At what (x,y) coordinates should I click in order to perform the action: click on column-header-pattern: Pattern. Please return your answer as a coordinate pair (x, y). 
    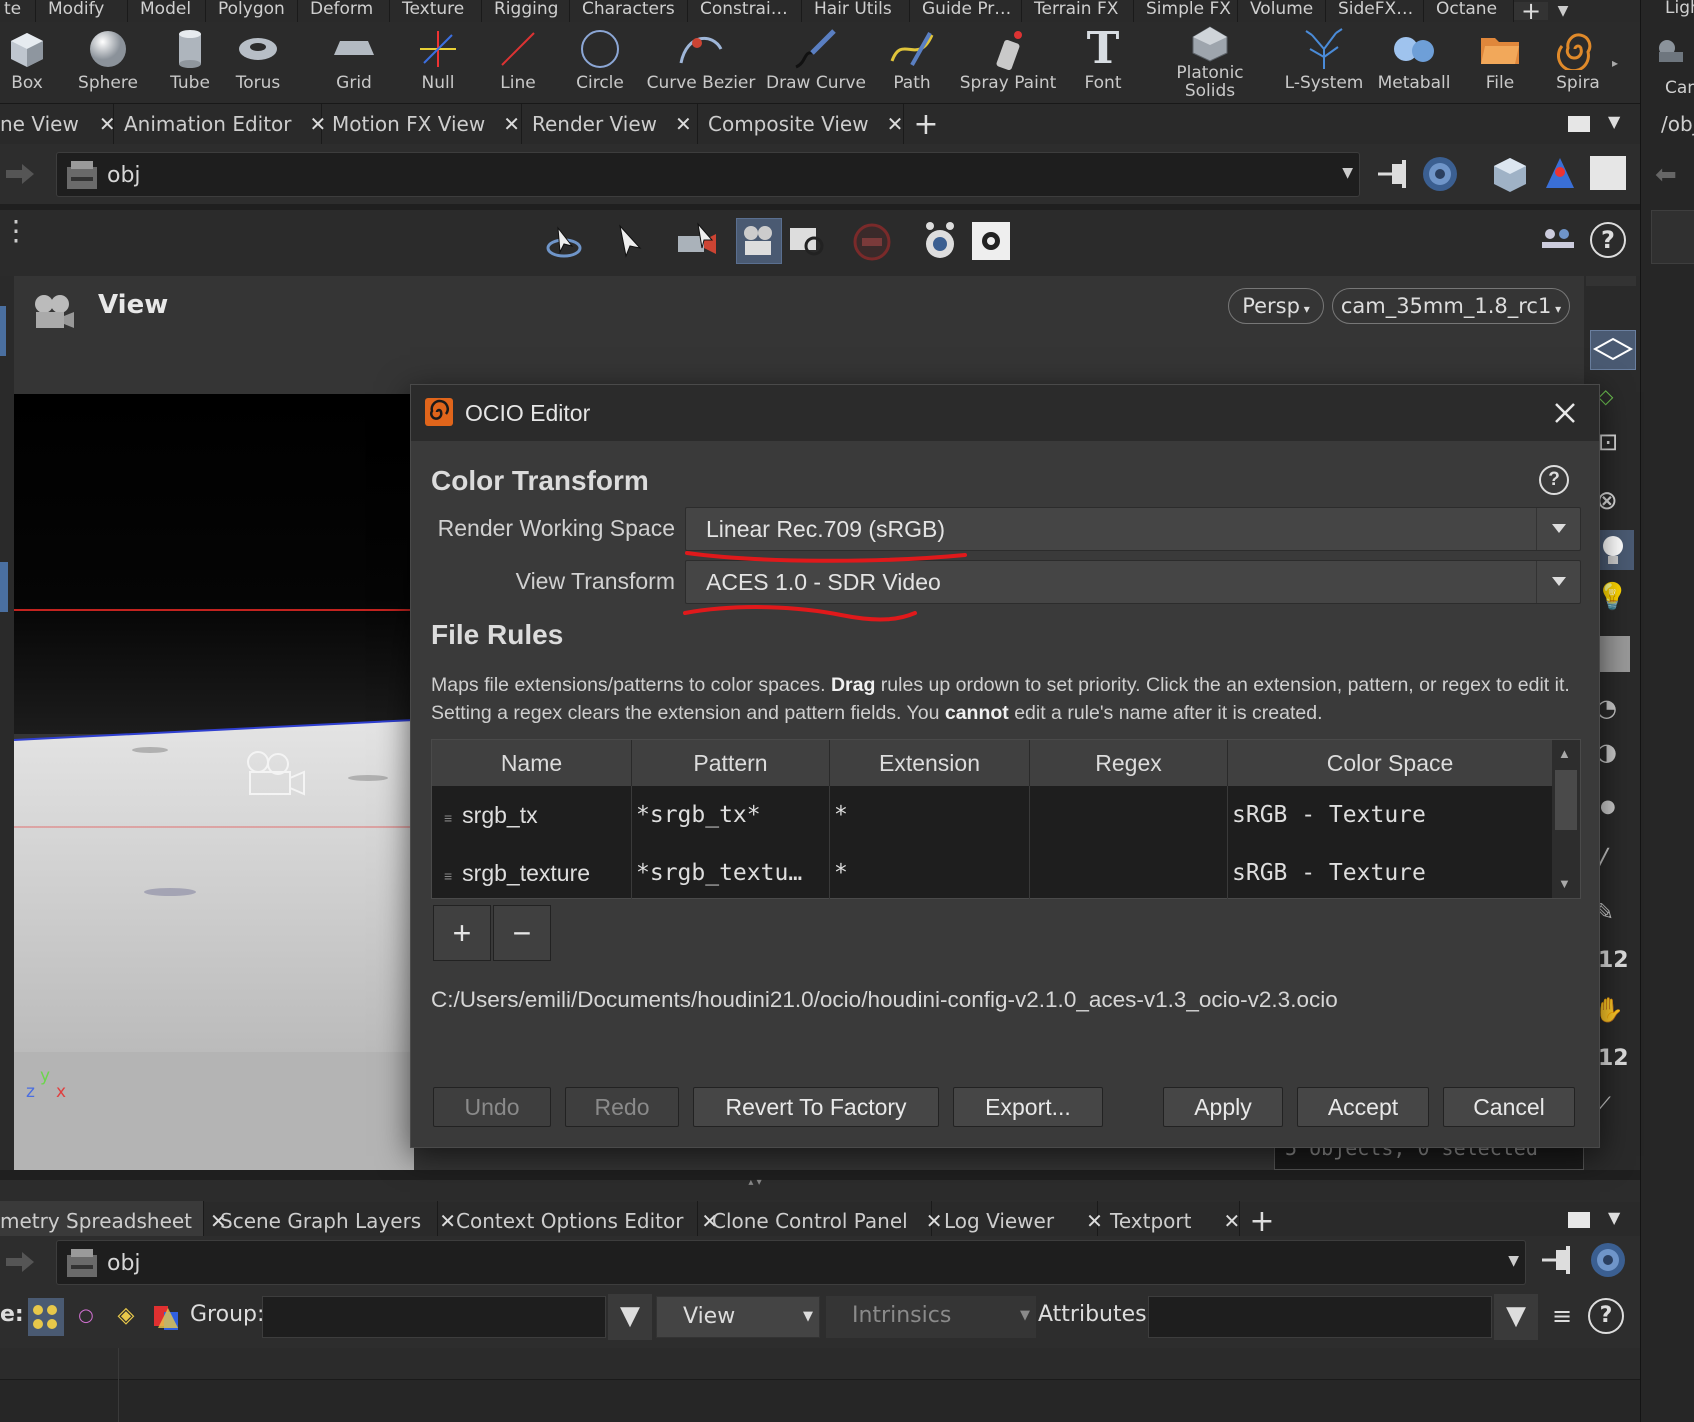
    Looking at the image, I should click on (731, 763).